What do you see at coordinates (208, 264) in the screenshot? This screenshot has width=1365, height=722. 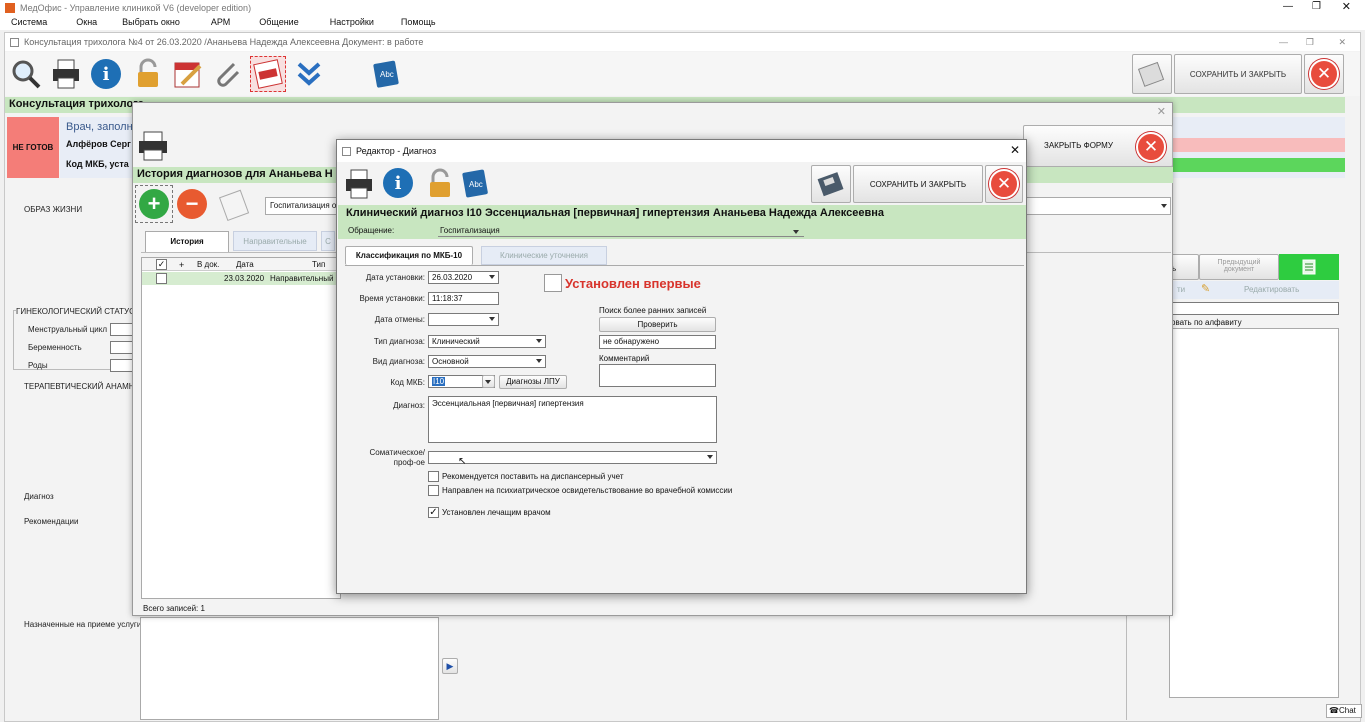 I see `col-in-doc: В док.` at bounding box center [208, 264].